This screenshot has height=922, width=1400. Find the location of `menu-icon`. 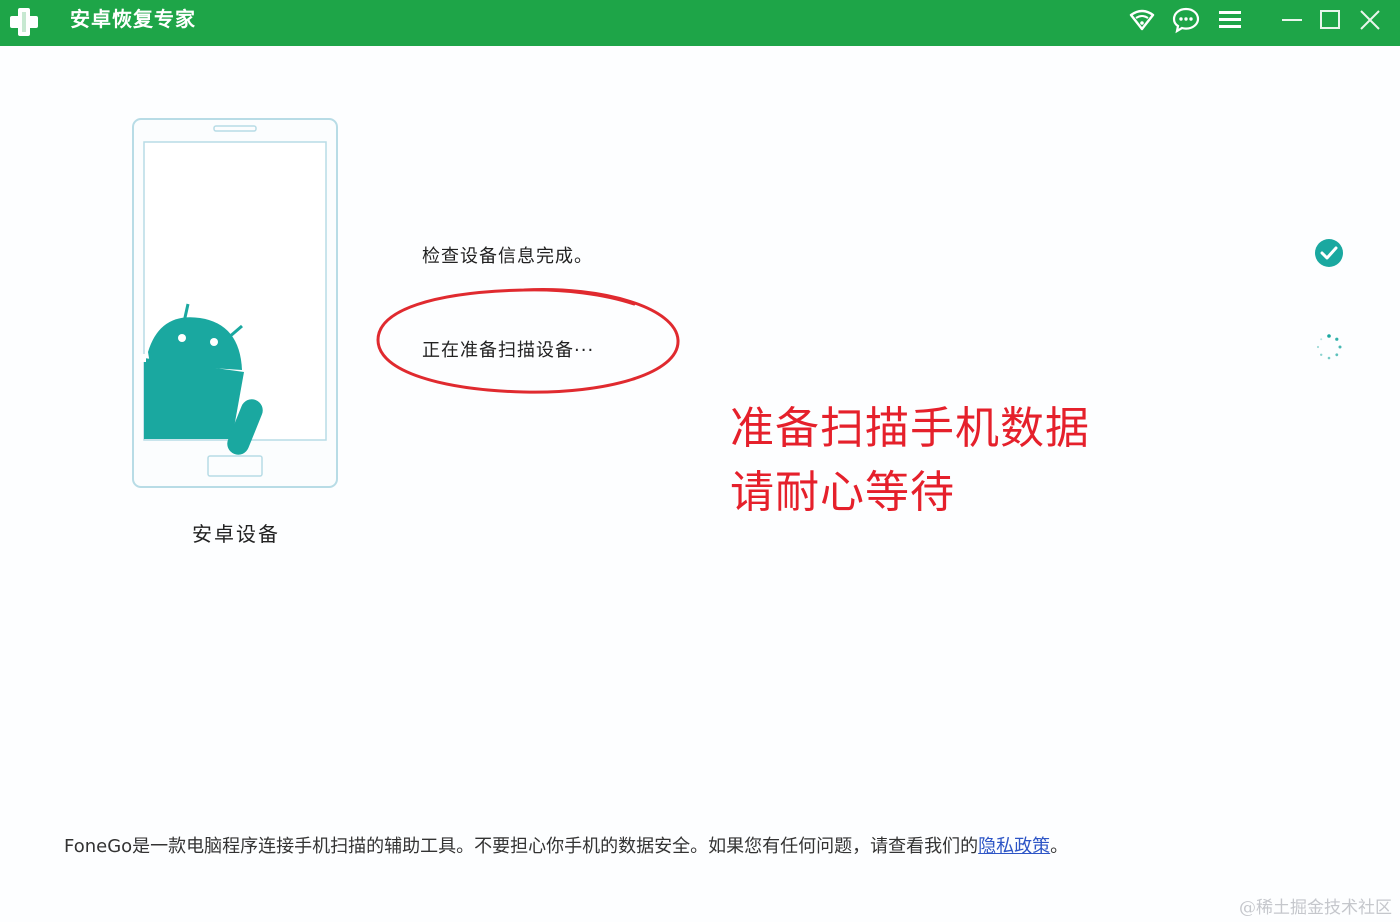

menu-icon is located at coordinates (1230, 20).